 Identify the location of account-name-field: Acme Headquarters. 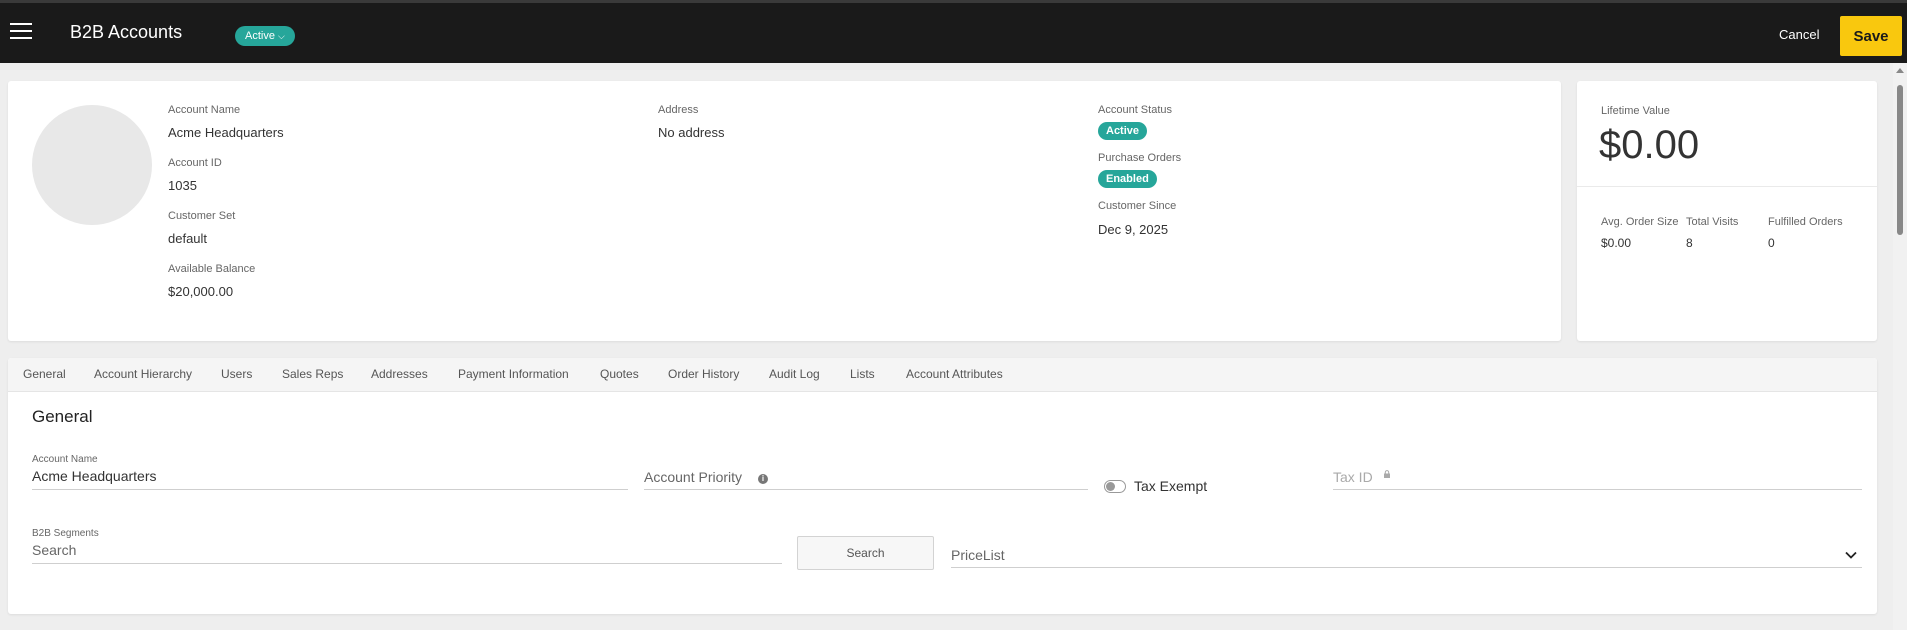
(330, 478).